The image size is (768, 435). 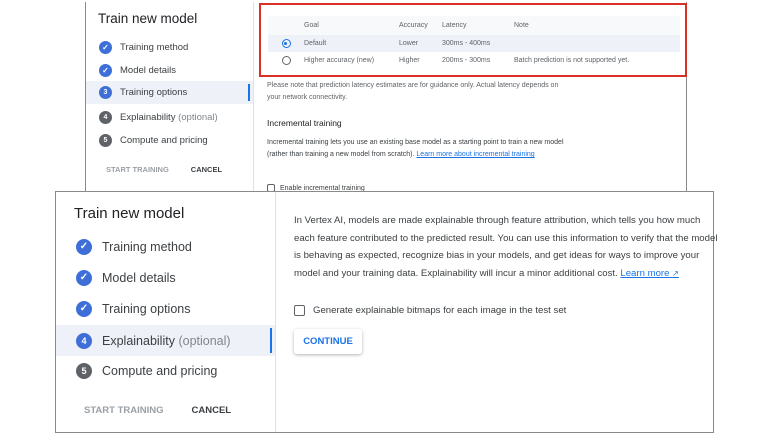 I want to click on top-actions: START TRAINING CANCEL, so click(x=164, y=169).